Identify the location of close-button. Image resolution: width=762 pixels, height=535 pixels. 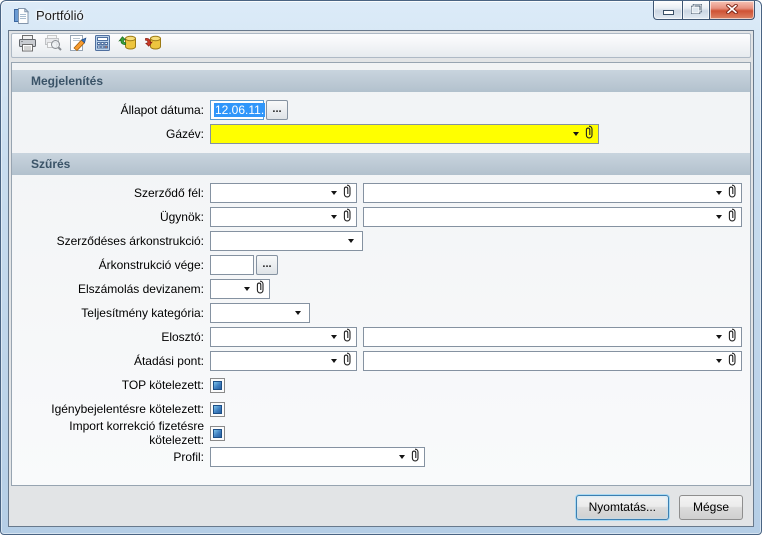
(732, 10).